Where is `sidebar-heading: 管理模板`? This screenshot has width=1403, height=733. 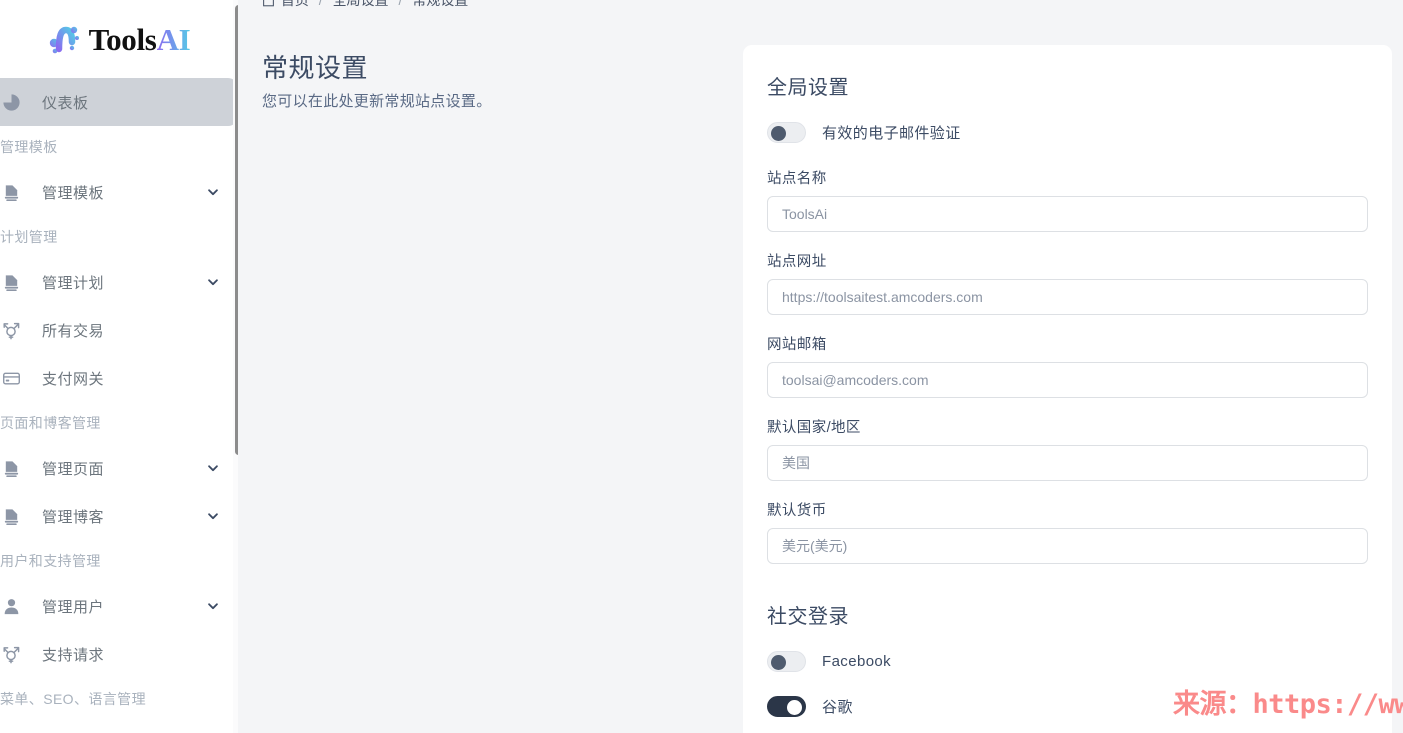
sidebar-heading: 管理模板 is located at coordinates (29, 147).